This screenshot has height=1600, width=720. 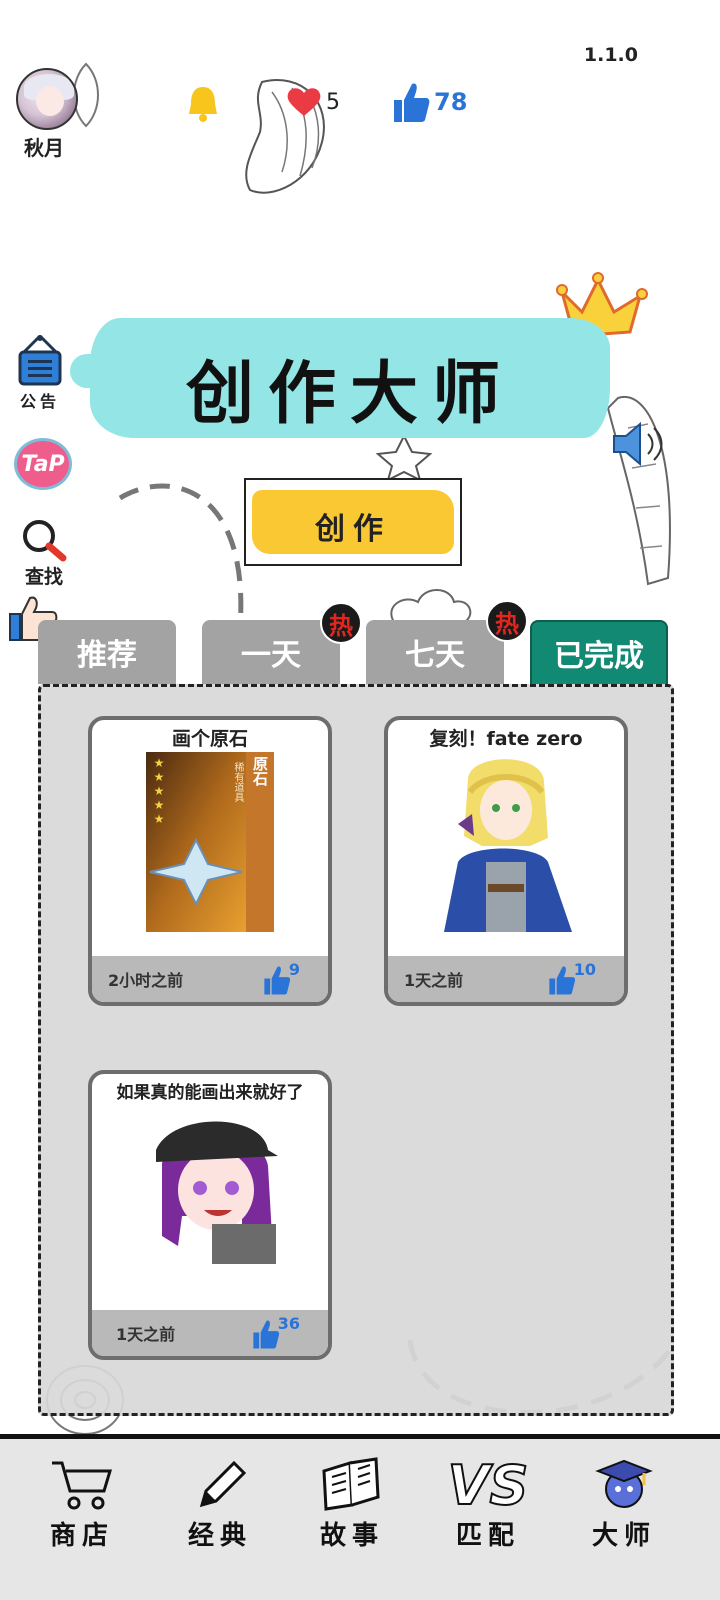 What do you see at coordinates (45, 541) in the screenshot?
I see `magnifier-icon` at bounding box center [45, 541].